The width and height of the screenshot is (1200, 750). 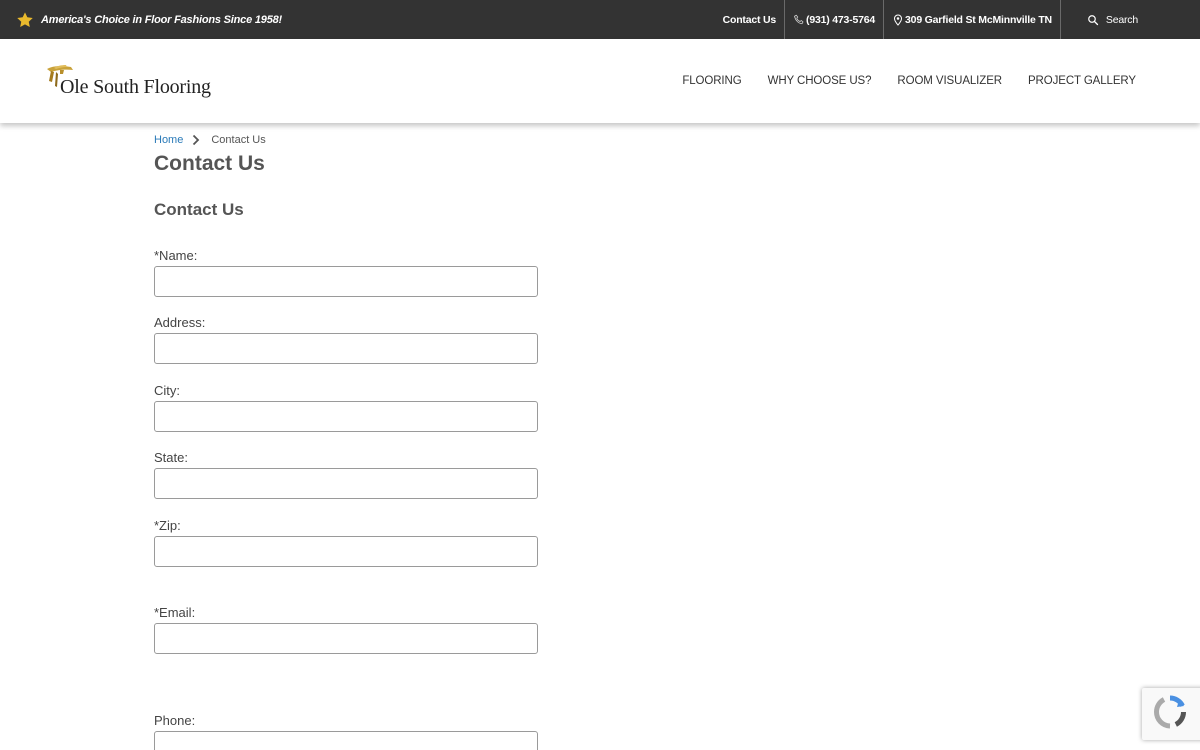 I want to click on phone-icon, so click(x=799, y=20).